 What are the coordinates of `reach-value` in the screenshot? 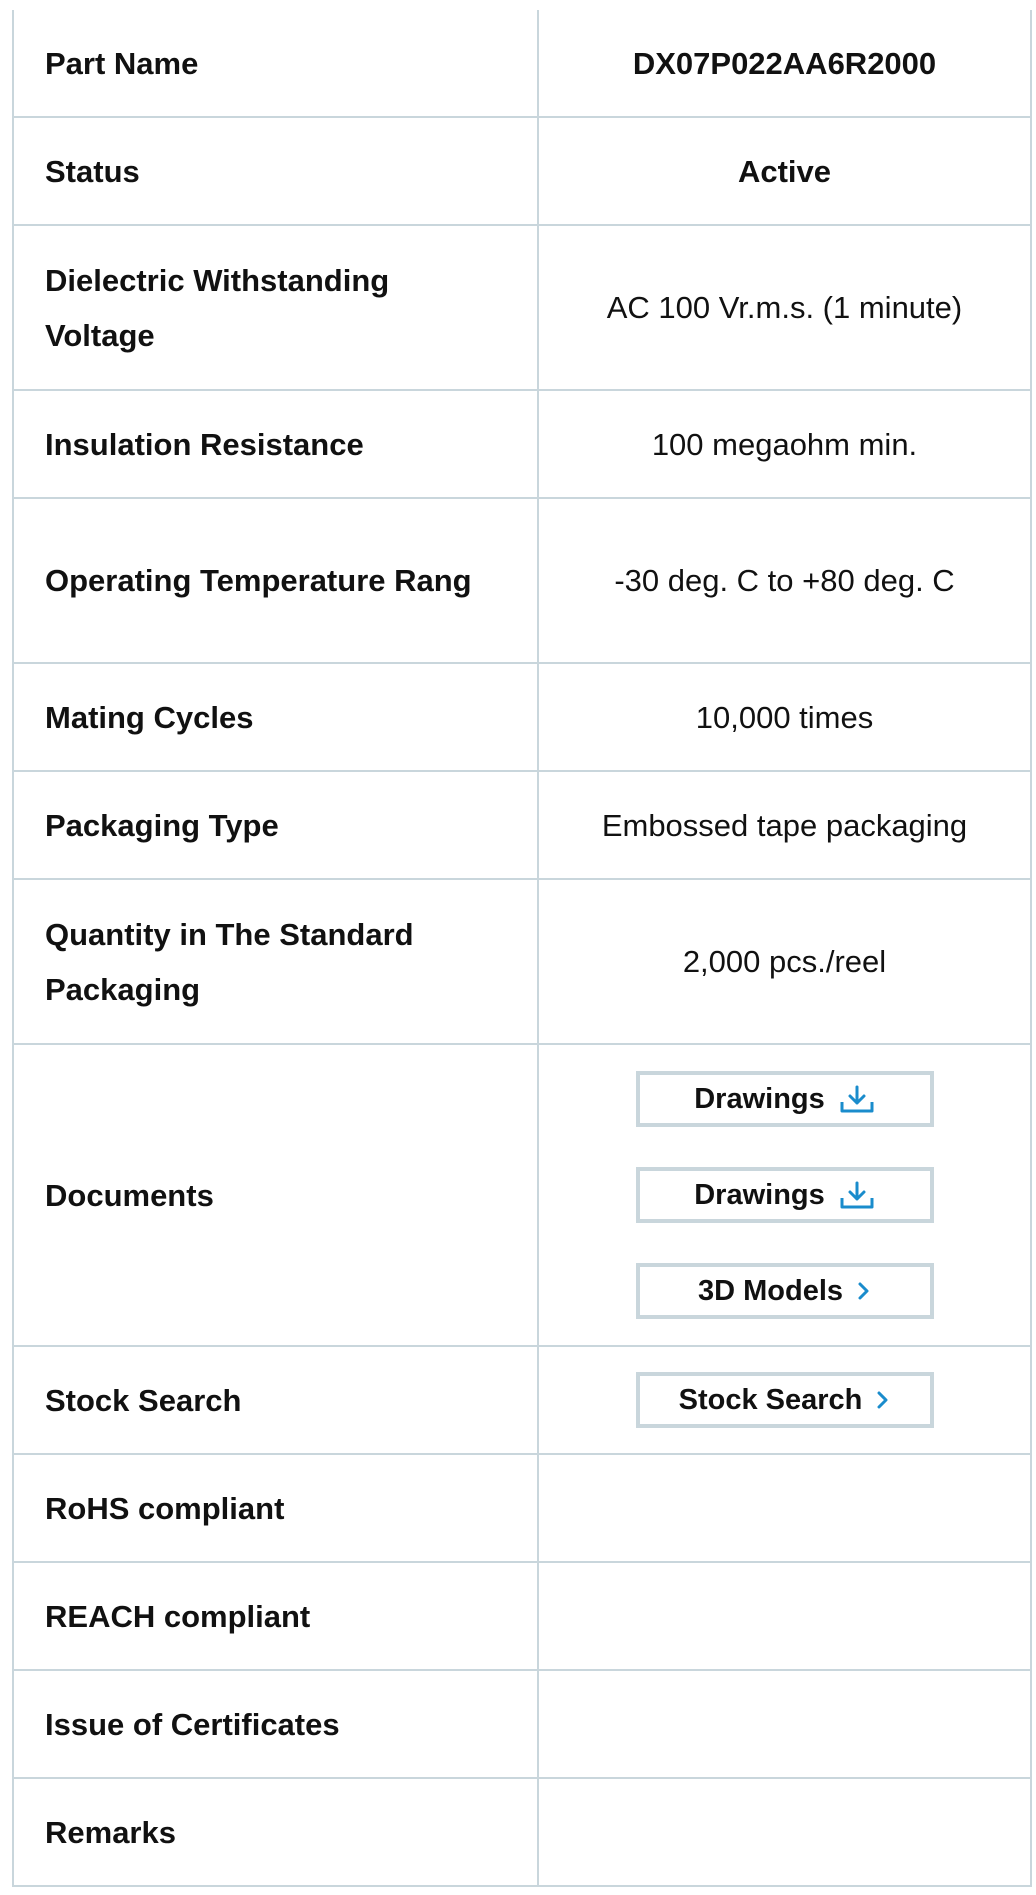 It's located at (784, 1616).